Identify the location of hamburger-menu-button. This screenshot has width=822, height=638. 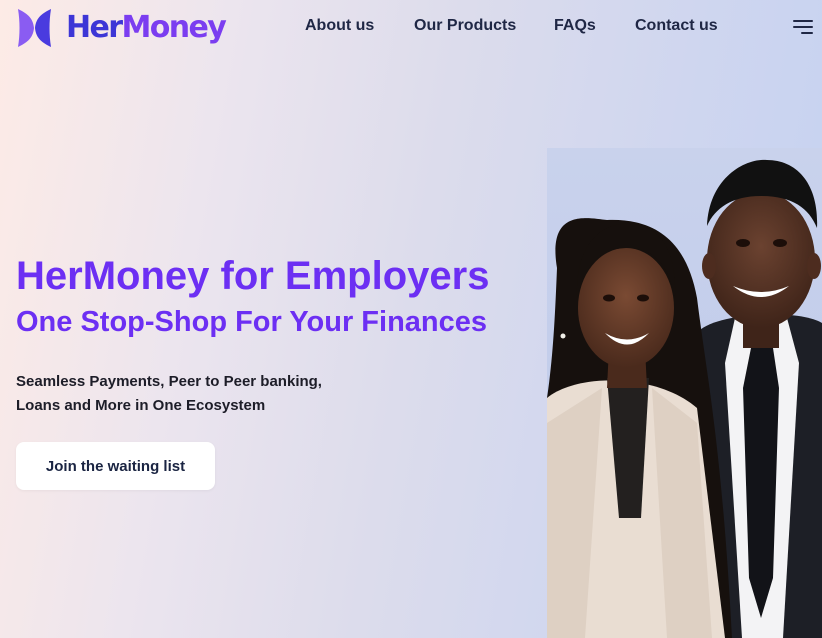
(802, 28).